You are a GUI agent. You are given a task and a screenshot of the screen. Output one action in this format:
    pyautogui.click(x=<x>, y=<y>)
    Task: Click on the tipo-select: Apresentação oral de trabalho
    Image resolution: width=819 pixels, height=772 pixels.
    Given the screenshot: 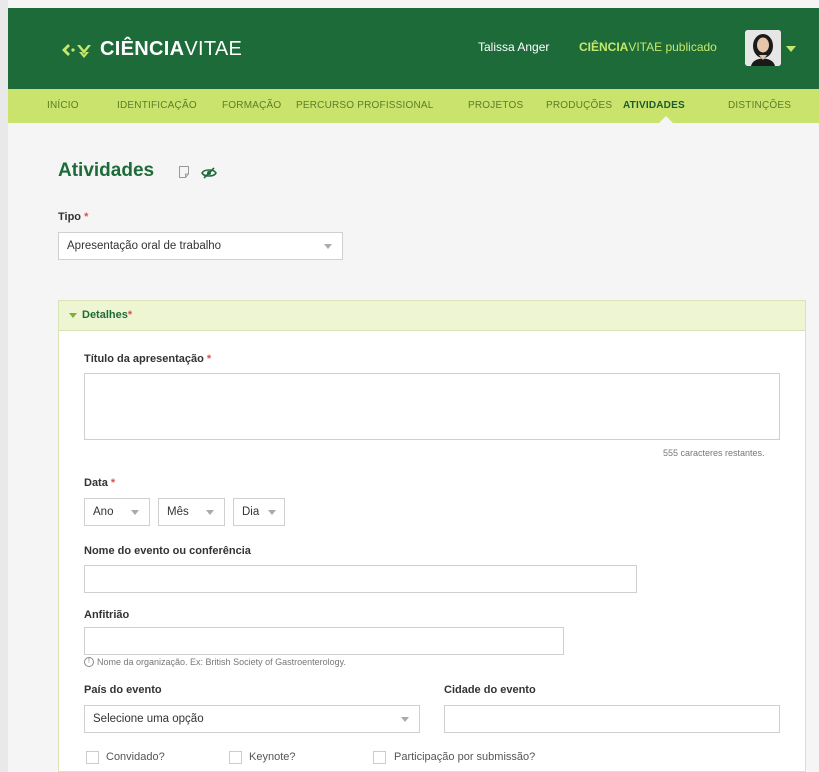 What is the action you would take?
    pyautogui.click(x=200, y=246)
    